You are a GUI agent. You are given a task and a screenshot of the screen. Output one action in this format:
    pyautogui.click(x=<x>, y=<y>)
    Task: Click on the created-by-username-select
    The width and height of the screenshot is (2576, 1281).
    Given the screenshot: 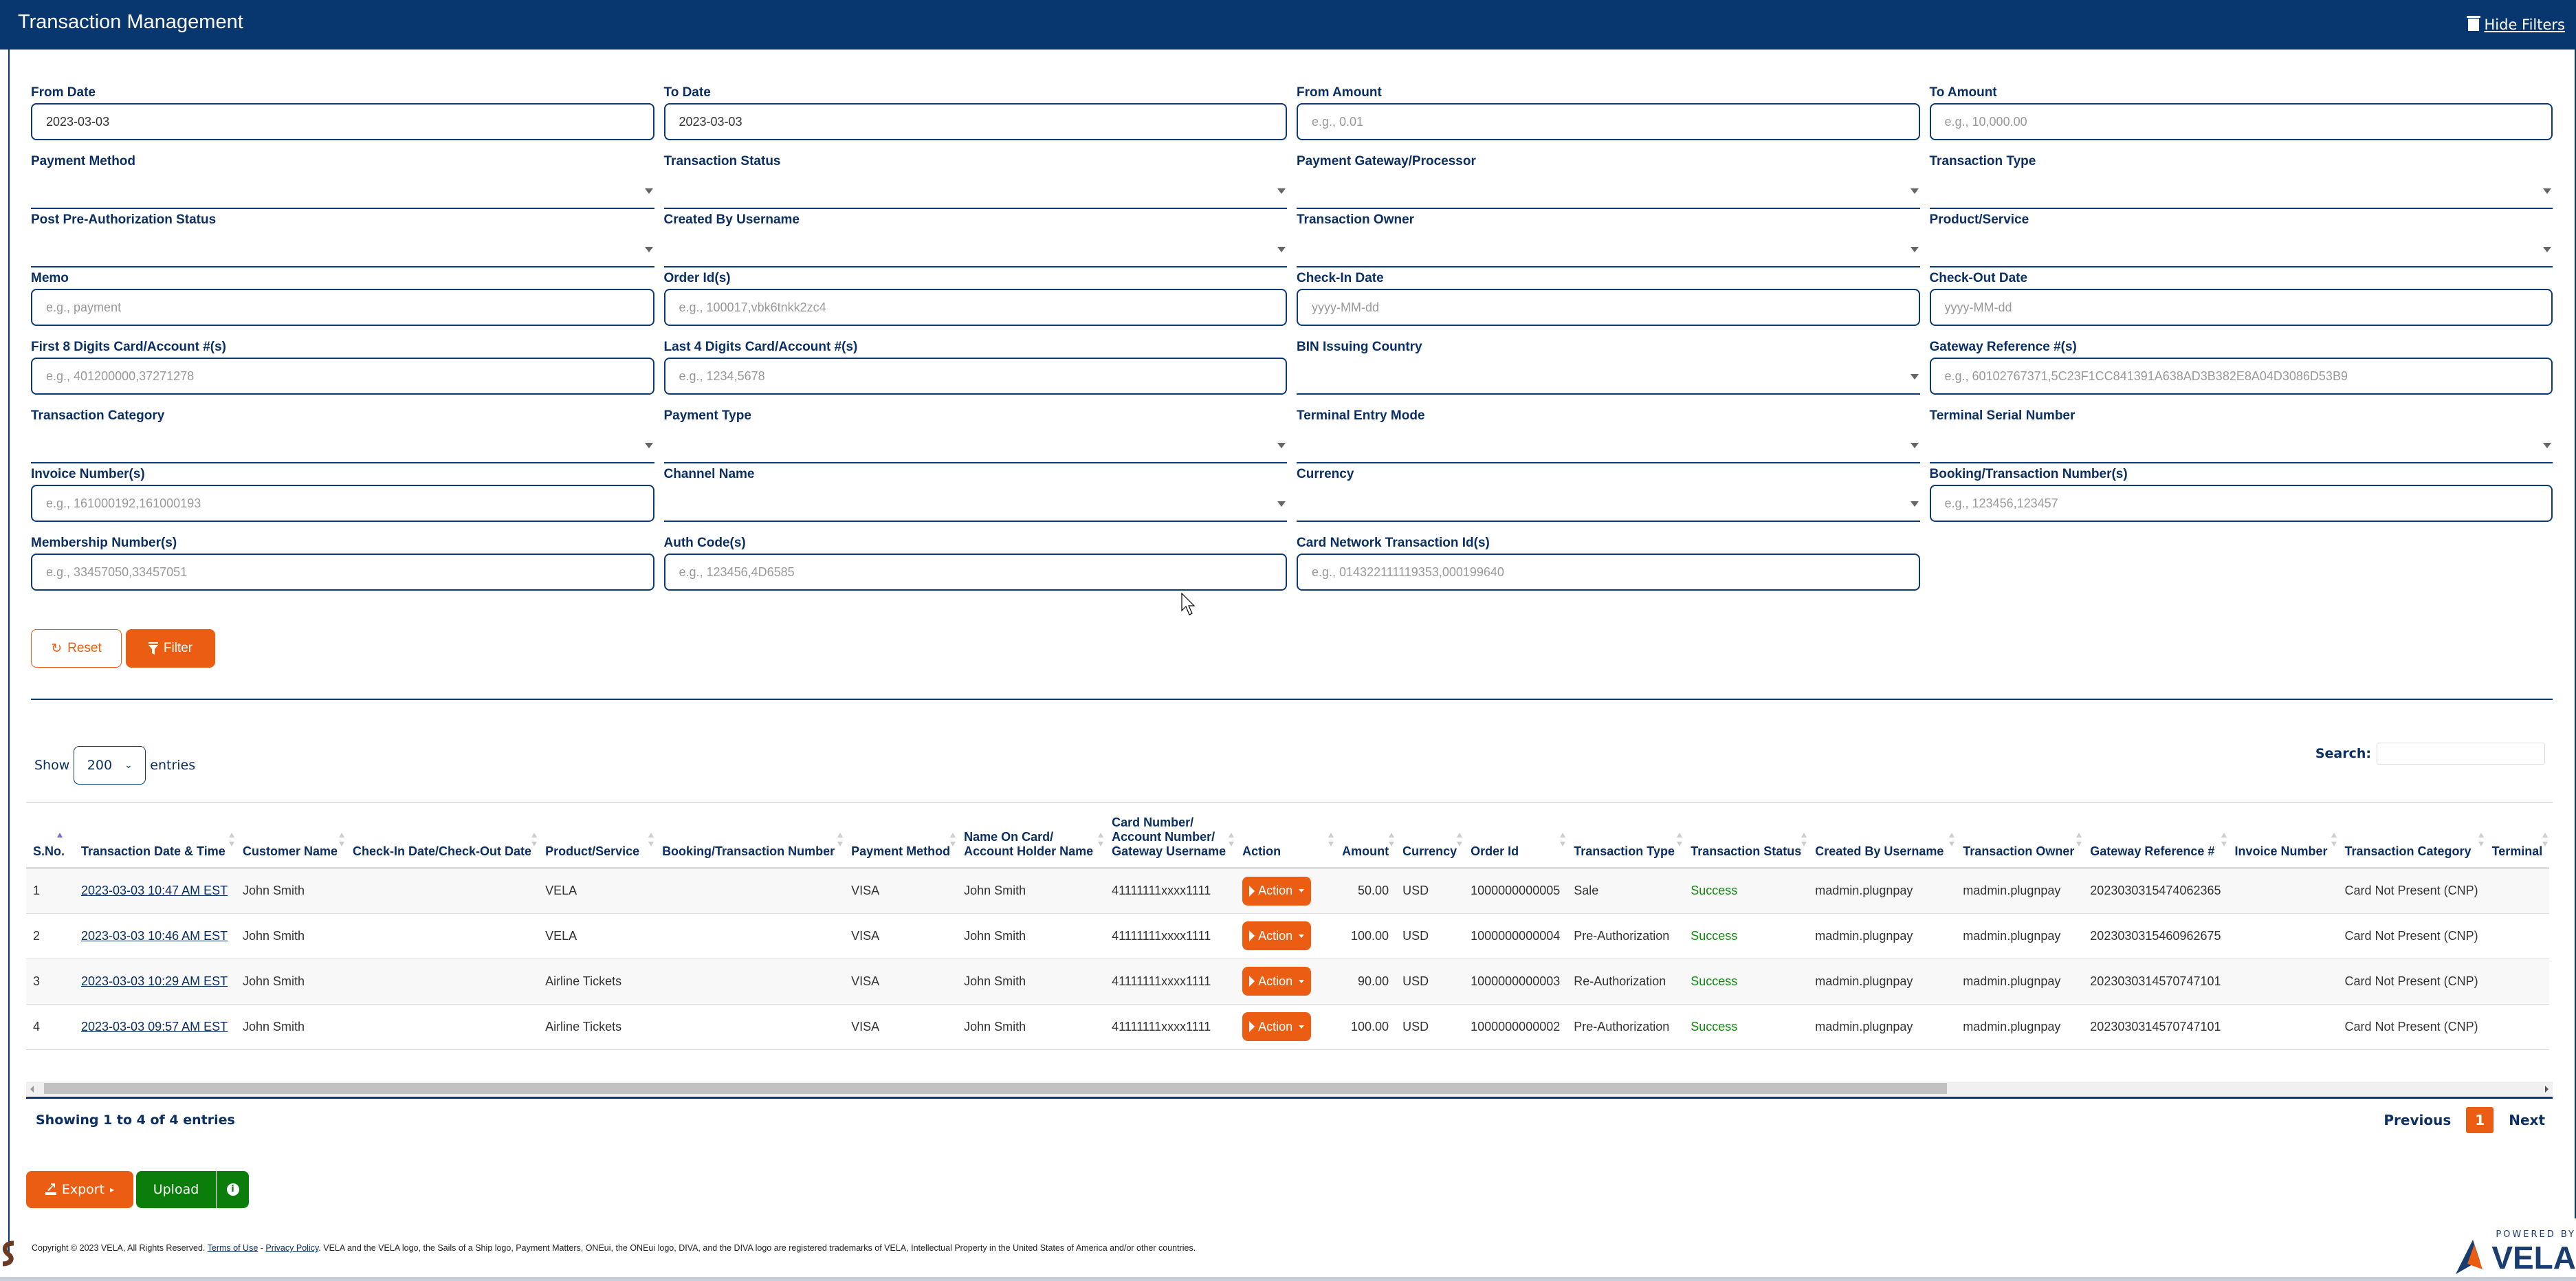 What is the action you would take?
    pyautogui.click(x=975, y=248)
    